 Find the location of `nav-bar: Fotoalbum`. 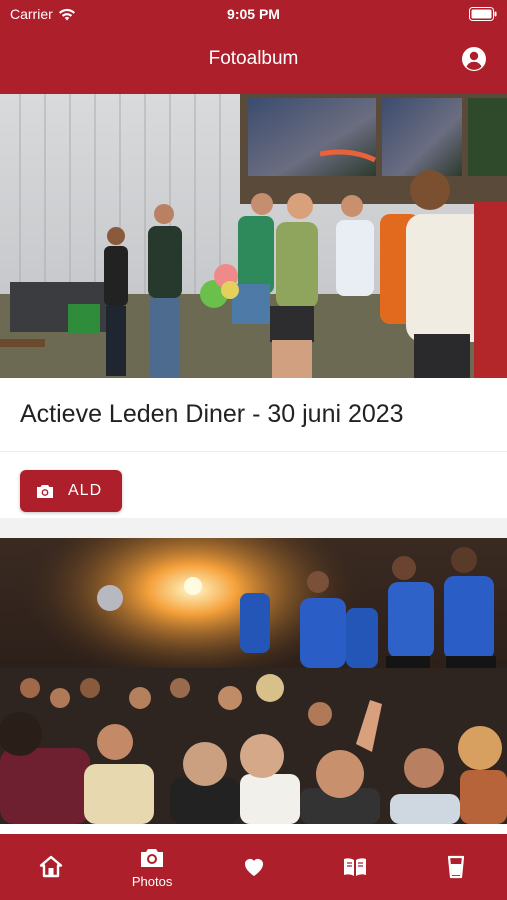

nav-bar: Fotoalbum is located at coordinates (253, 62).